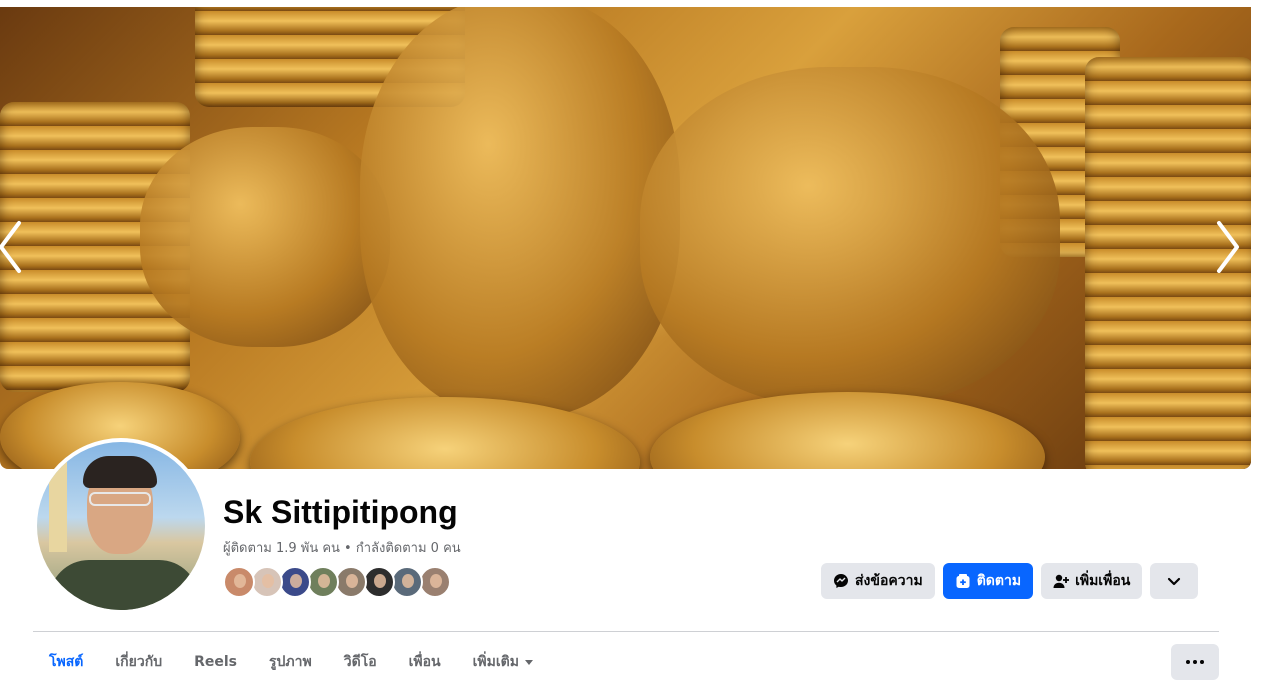  What do you see at coordinates (889, 581) in the screenshot?
I see `message-button-label: ส่งข้อความ` at bounding box center [889, 581].